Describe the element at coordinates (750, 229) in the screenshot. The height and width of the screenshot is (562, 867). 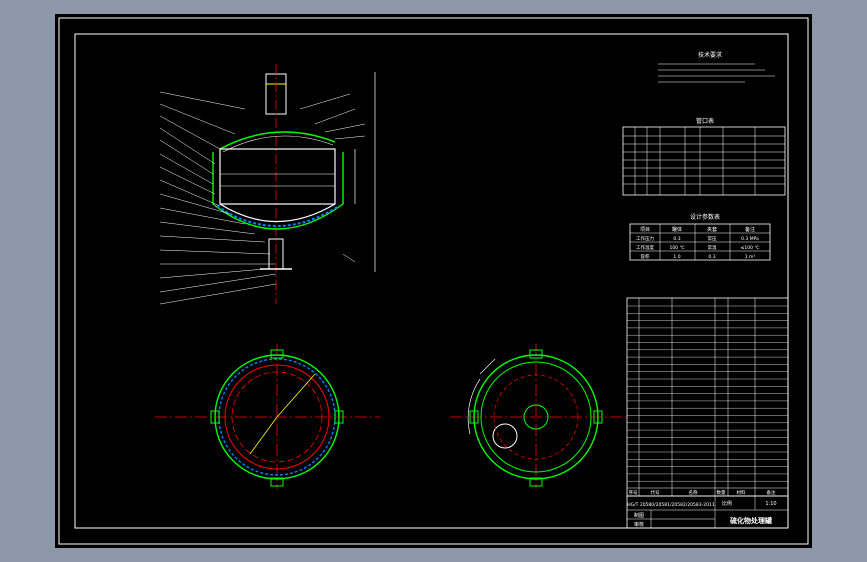
I see `design-header-3: 备注` at that location.